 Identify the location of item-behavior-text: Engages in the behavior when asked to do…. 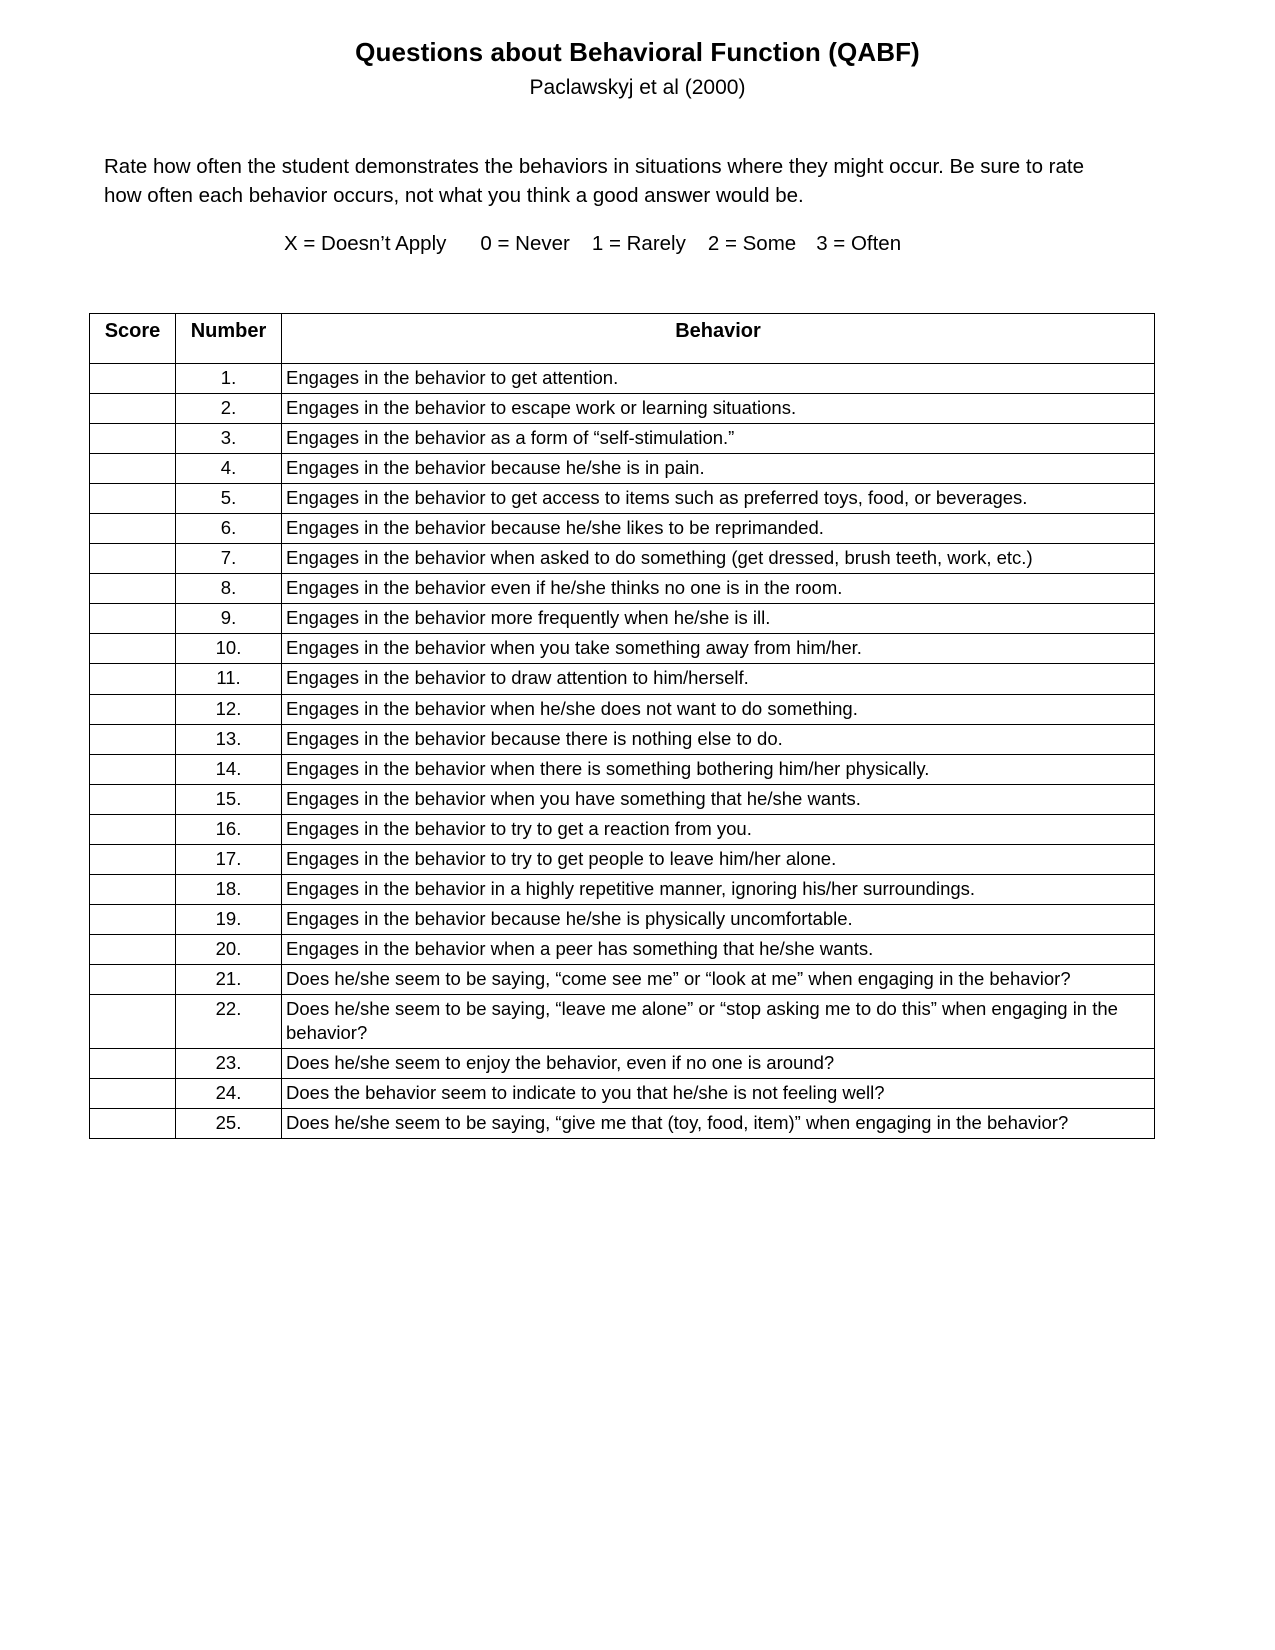
(718, 559).